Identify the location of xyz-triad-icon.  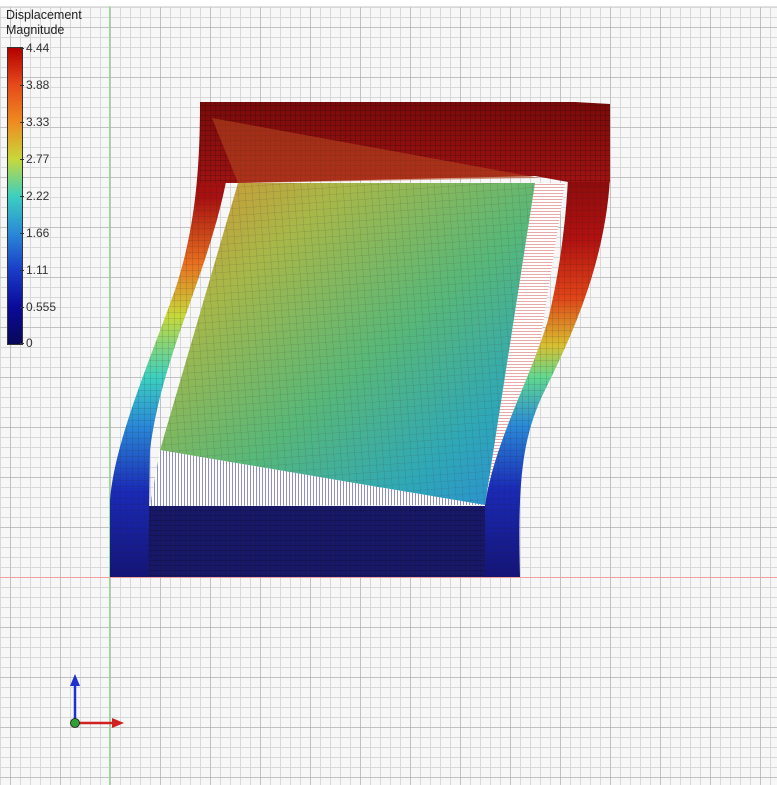
(97, 701).